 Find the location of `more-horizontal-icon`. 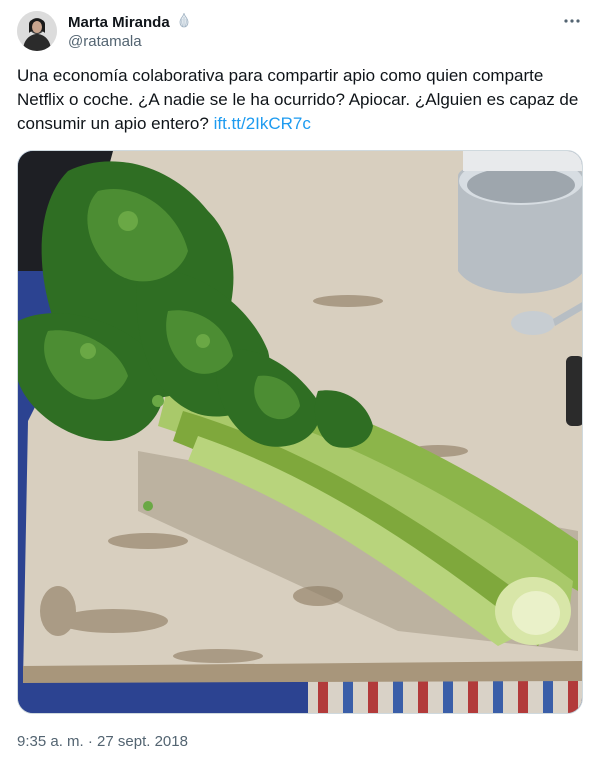

more-horizontal-icon is located at coordinates (572, 21).